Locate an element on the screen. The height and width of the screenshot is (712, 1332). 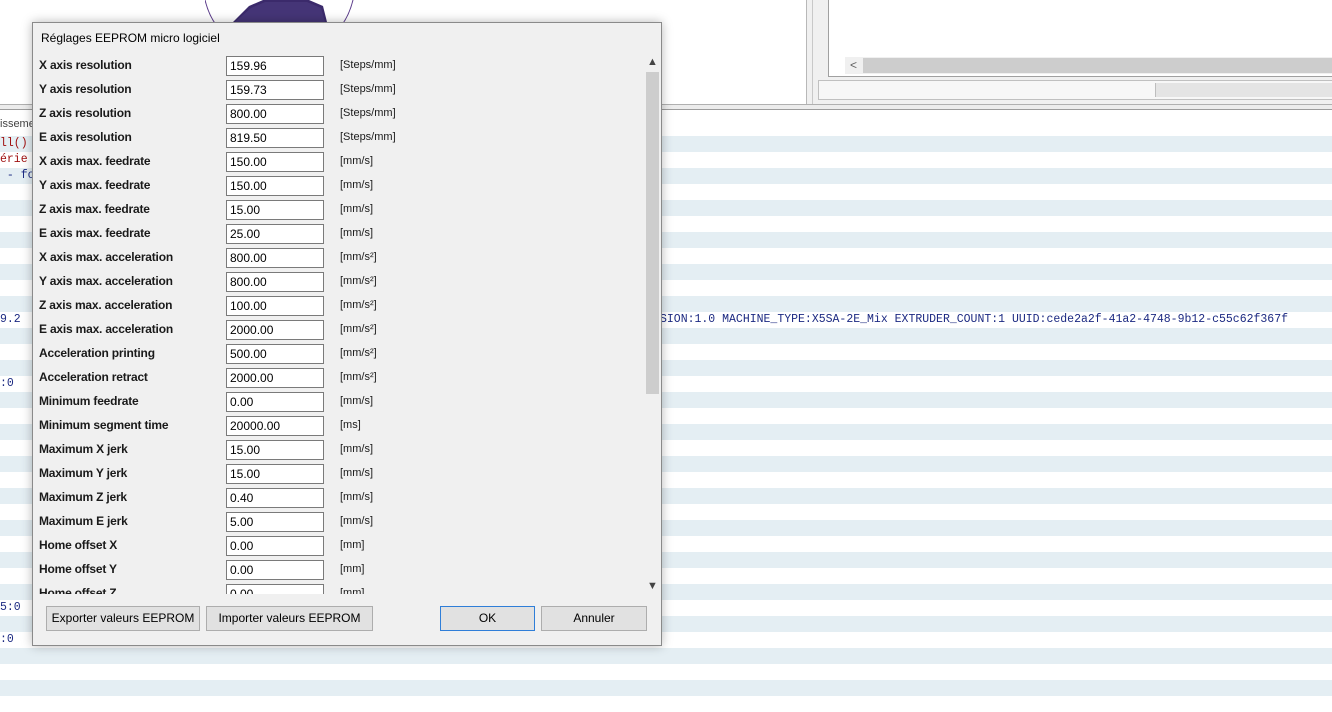
setting-label: X axis max. acceleration is located at coordinates (106, 257).